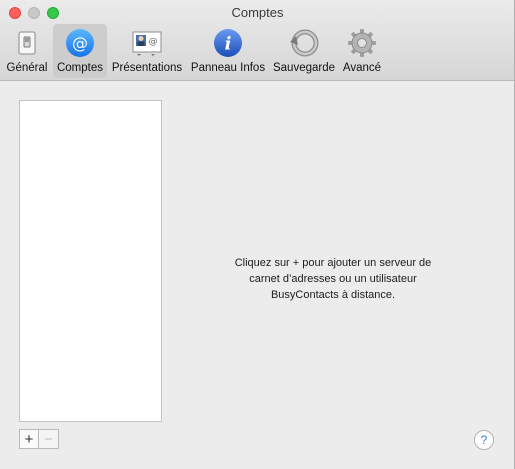  Describe the element at coordinates (362, 43) in the screenshot. I see `gear-icon` at that location.